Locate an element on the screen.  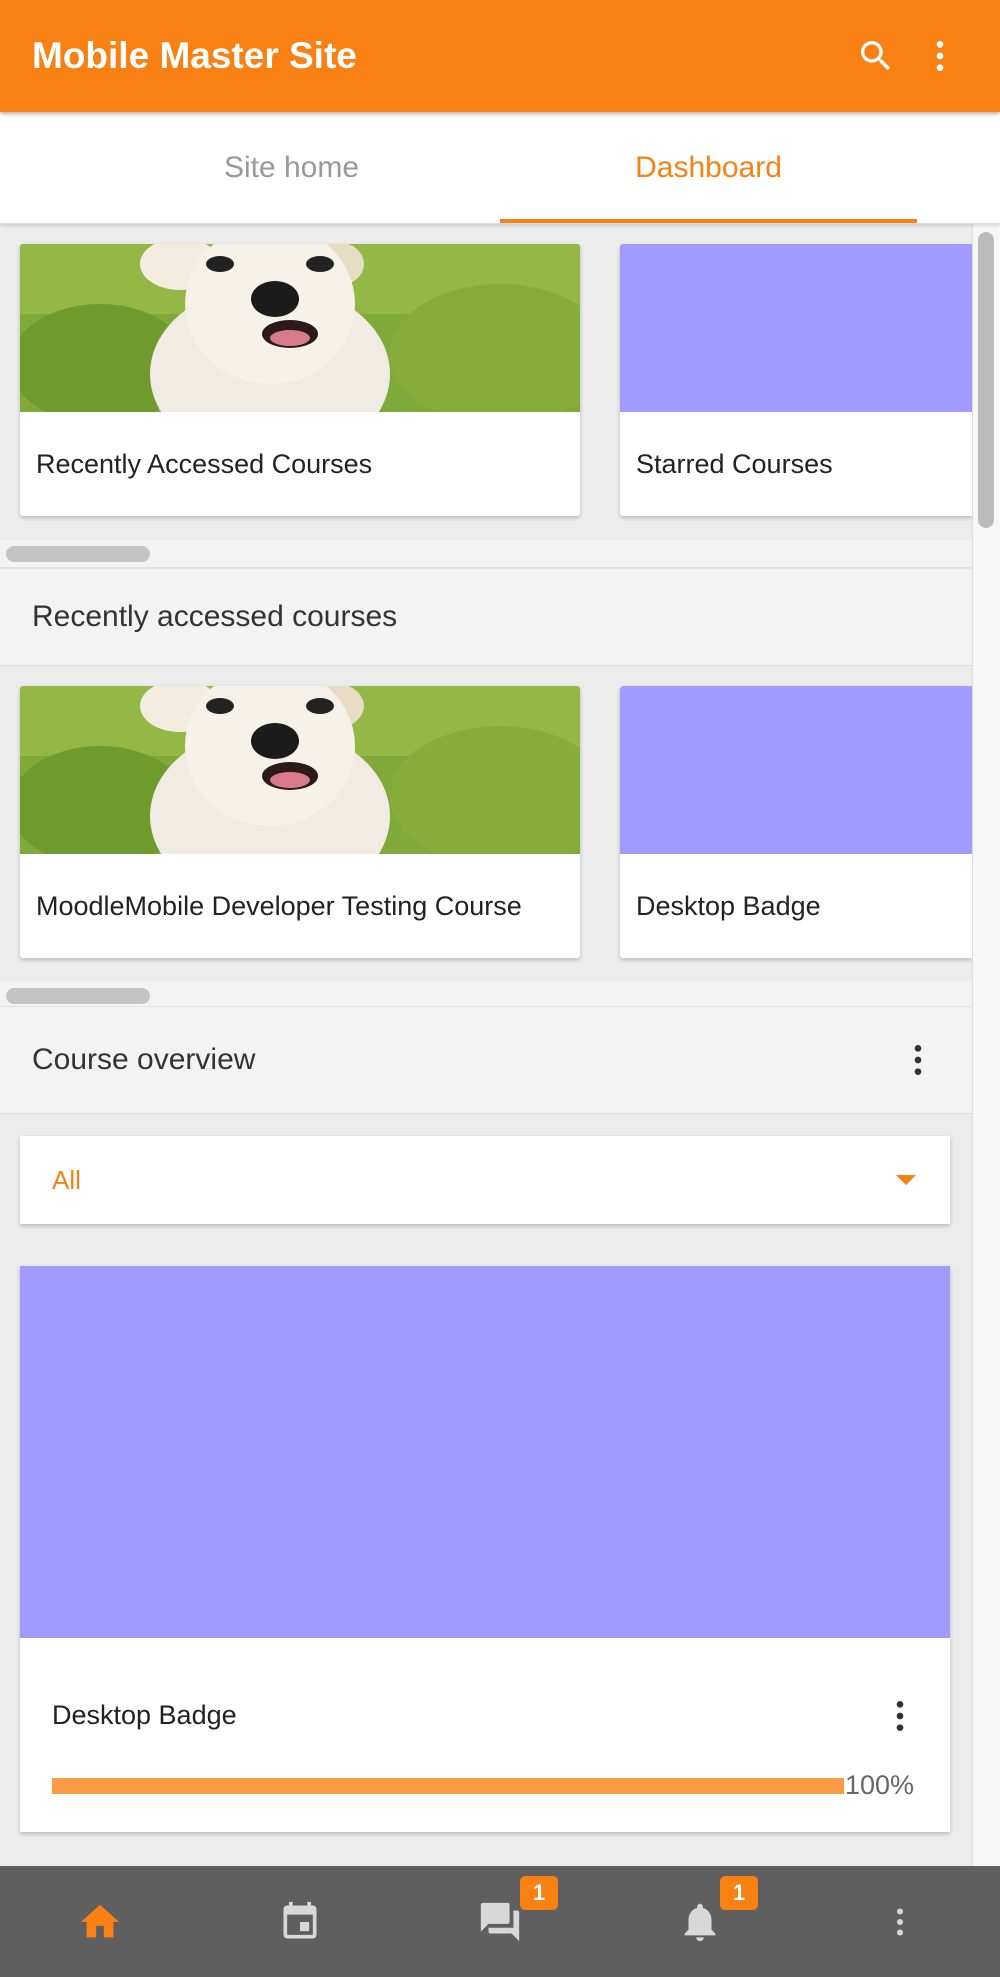
card-label: Recently Accessed Courses is located at coordinates (204, 463).